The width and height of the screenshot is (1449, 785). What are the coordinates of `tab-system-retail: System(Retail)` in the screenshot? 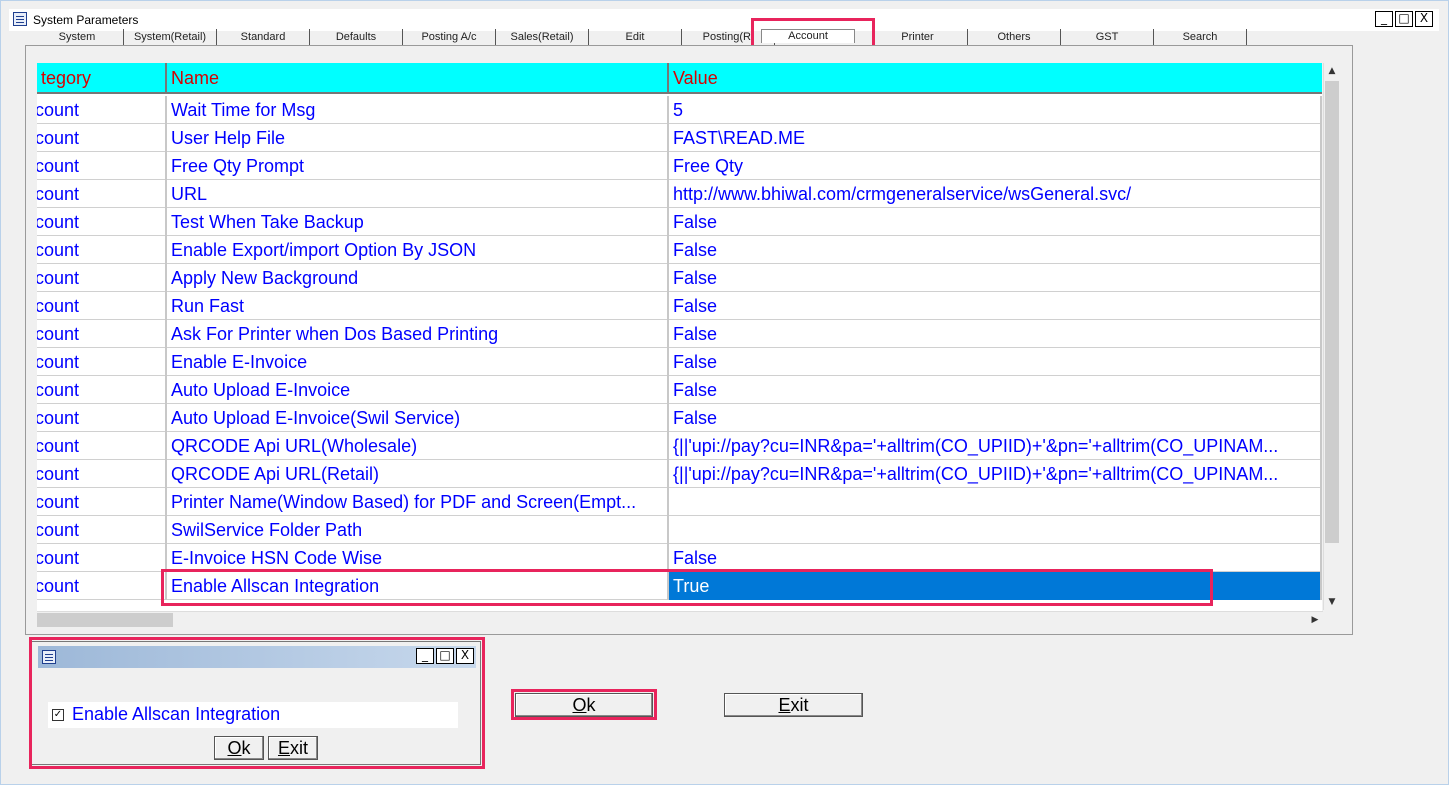 It's located at (170, 37).